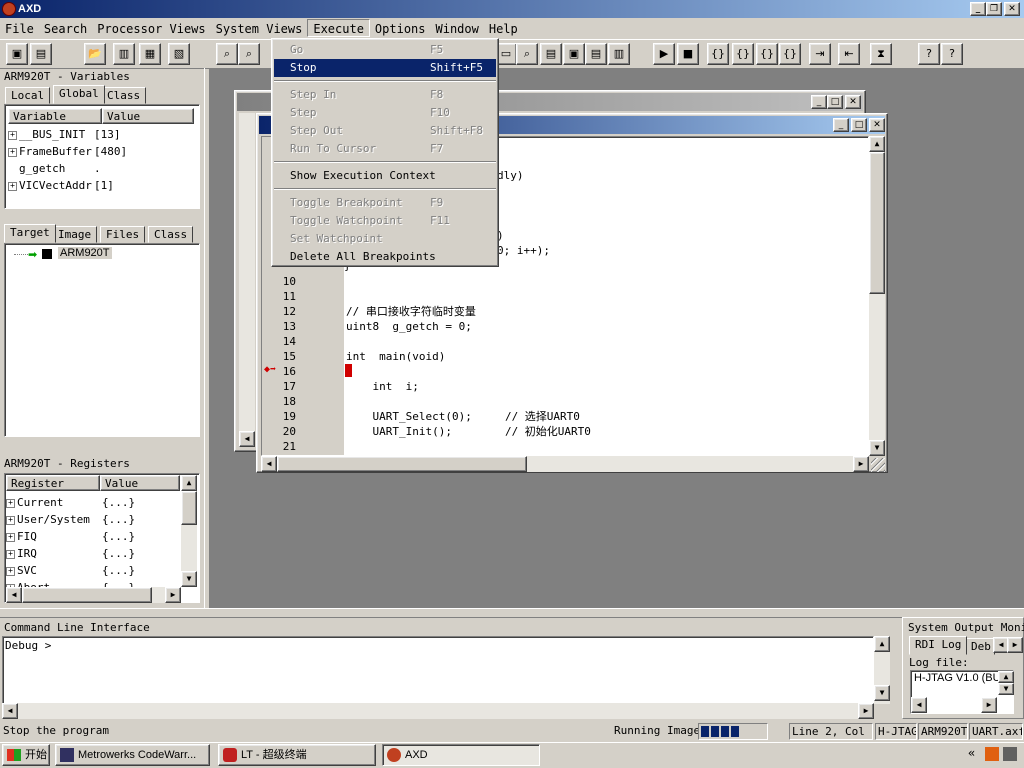 The width and height of the screenshot is (1024, 768). I want to click on taskbar-hyperterminal: LT - 超级终端, so click(297, 755).